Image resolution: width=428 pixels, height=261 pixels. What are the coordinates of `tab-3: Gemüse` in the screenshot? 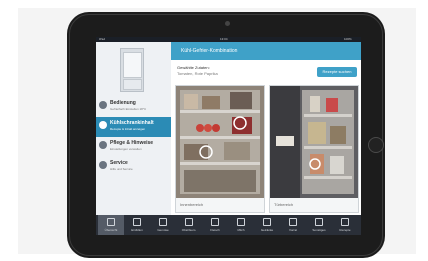 It's located at (163, 225).